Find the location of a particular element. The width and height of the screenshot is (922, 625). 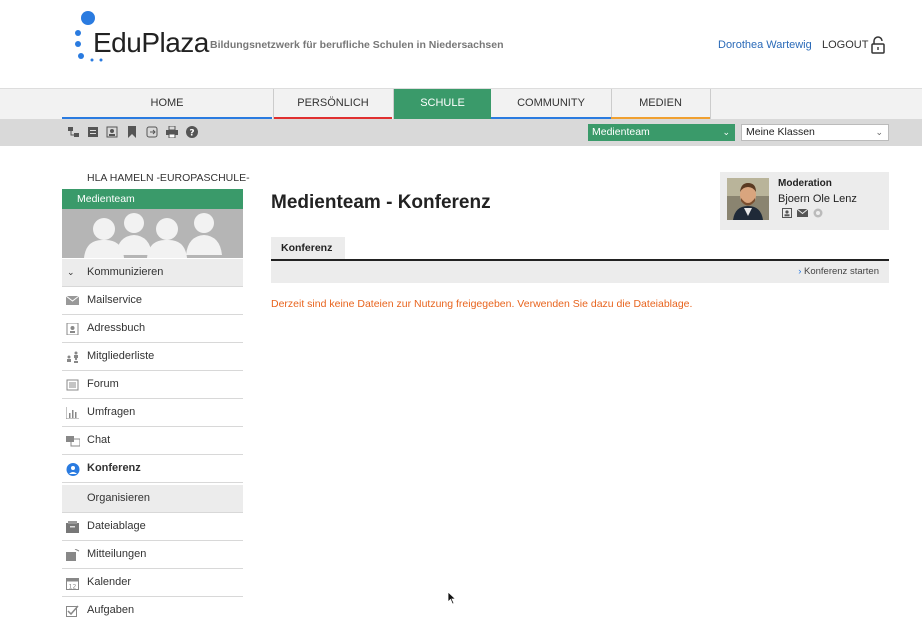

start-conference-link: › Konferenz starten is located at coordinates (838, 271).